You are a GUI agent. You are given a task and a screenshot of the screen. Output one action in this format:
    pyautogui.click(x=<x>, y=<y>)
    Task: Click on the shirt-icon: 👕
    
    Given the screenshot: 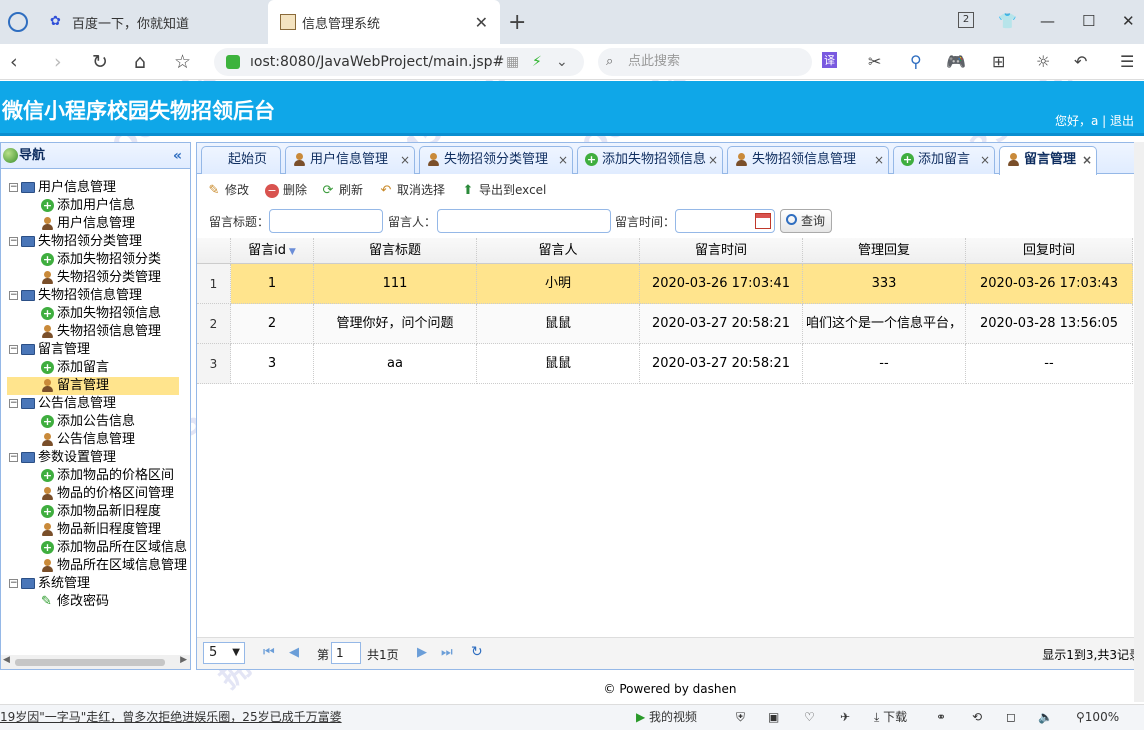 What is the action you would take?
    pyautogui.click(x=1007, y=21)
    